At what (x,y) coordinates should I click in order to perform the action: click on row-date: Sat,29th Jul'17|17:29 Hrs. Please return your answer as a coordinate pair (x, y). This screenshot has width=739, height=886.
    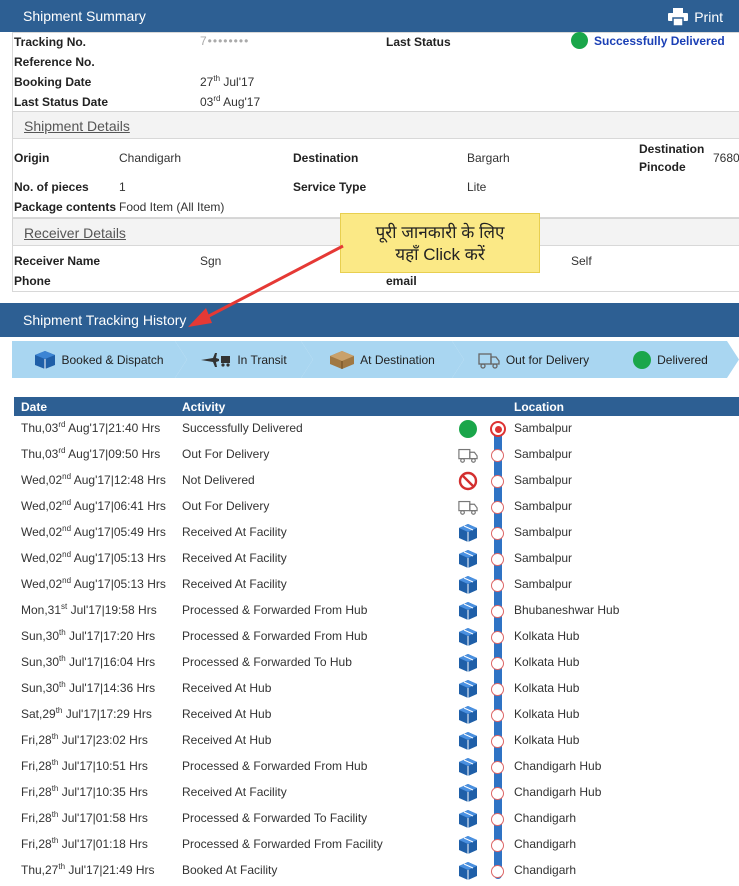
    Looking at the image, I should click on (86, 714).